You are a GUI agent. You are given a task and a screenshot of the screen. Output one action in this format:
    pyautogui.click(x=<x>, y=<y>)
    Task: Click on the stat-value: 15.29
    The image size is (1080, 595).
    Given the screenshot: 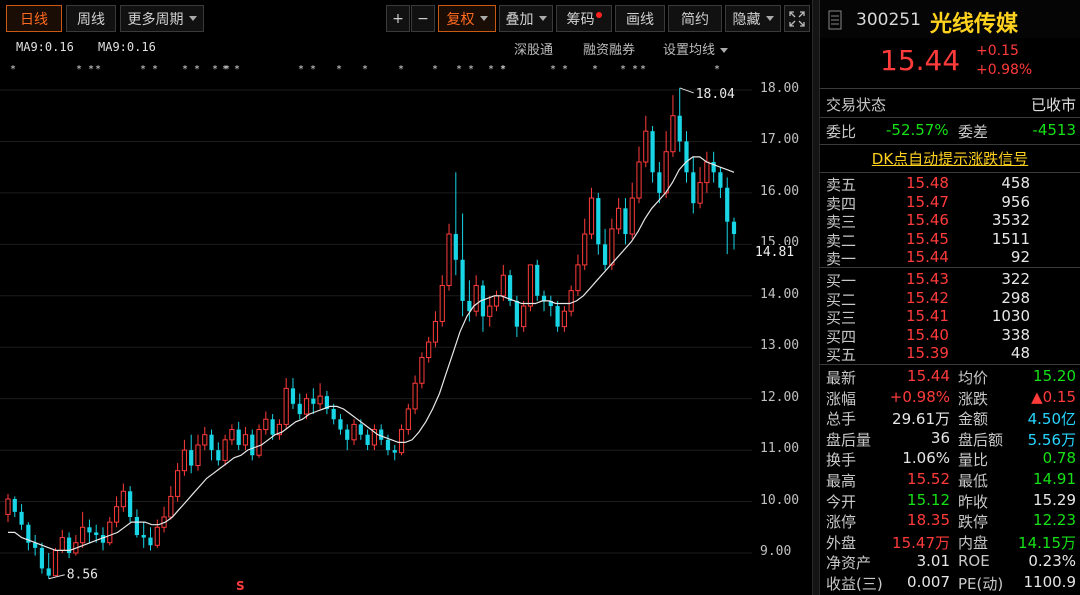 What is the action you would take?
    pyautogui.click(x=1054, y=499)
    